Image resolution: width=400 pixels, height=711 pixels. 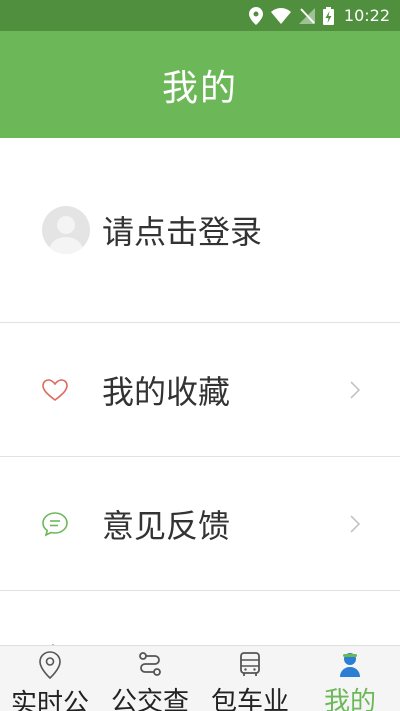 I want to click on battery-charging-icon, so click(x=328, y=15).